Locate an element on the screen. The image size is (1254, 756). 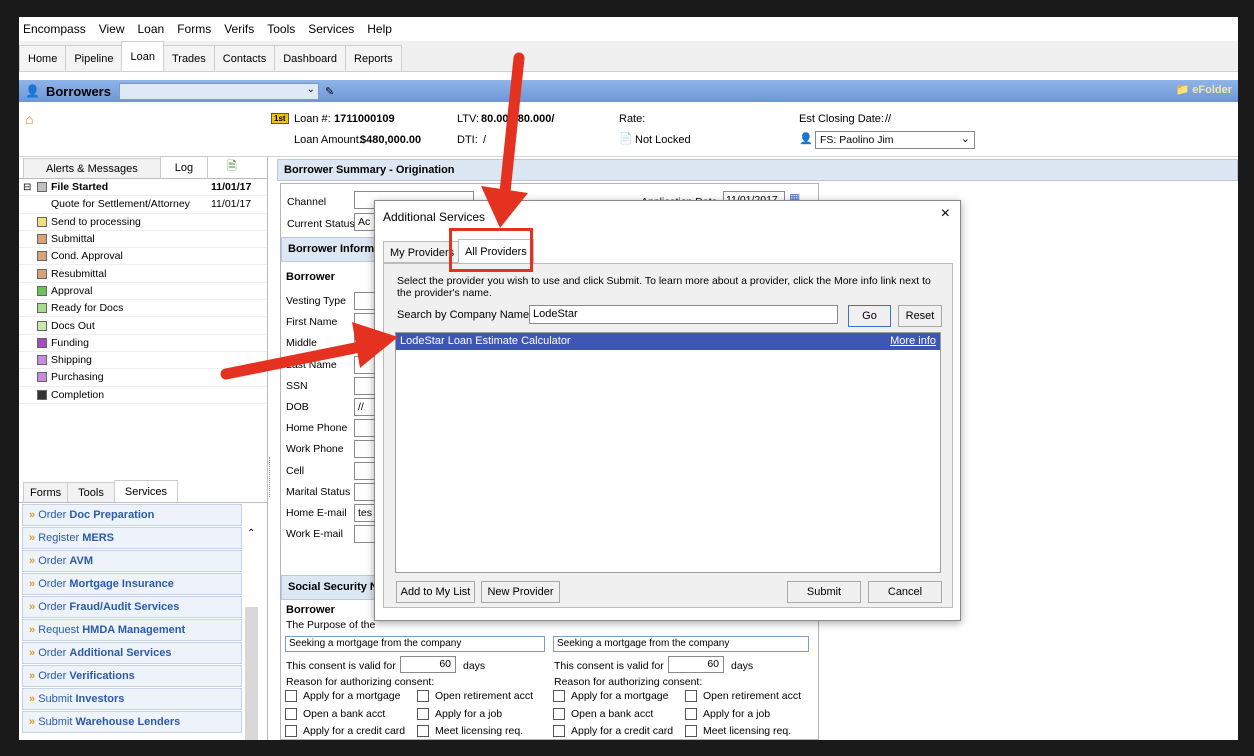
menu-encompass: Encompass is located at coordinates (57, 29).